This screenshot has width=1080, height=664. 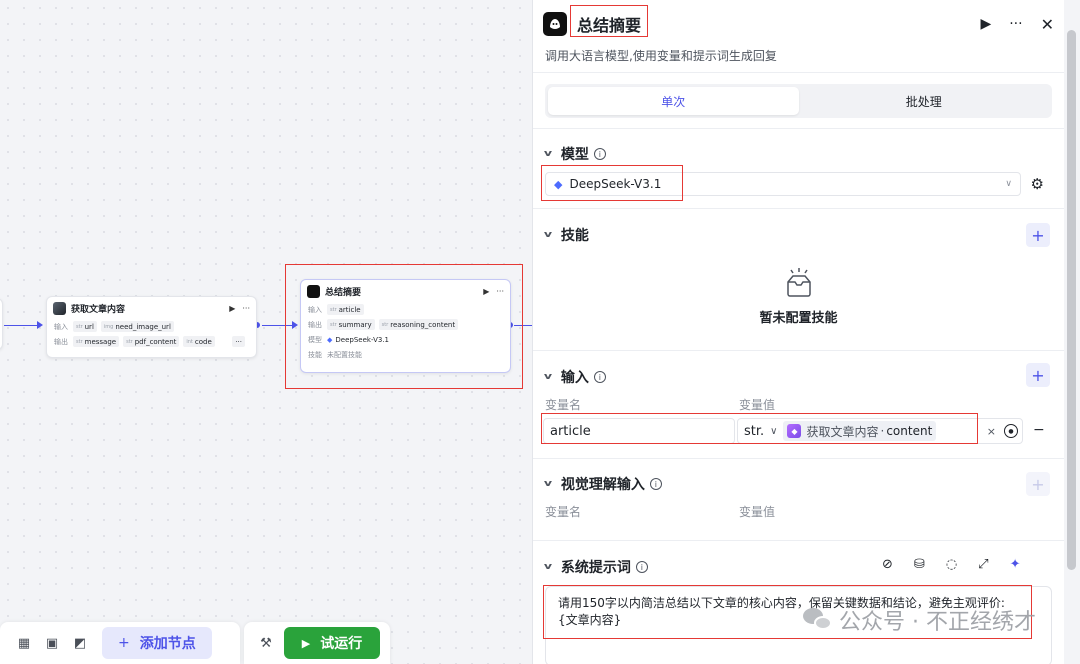 What do you see at coordinates (167, 644) in the screenshot?
I see `add-node-label: 添加节点` at bounding box center [167, 644].